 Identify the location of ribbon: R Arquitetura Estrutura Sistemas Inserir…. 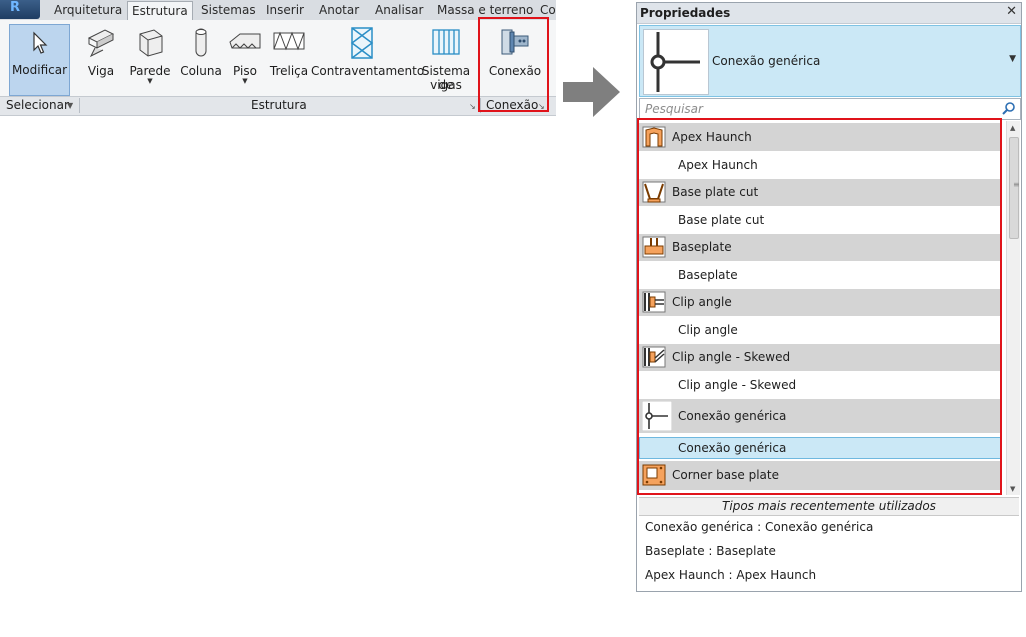
(278, 58).